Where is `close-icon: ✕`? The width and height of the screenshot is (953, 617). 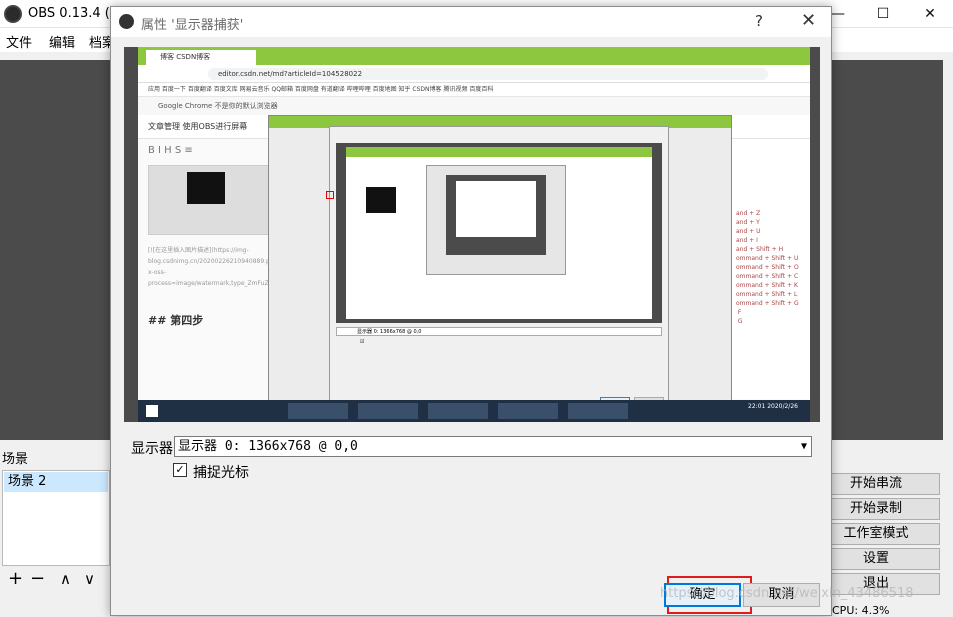
close-icon: ✕ is located at coordinates (930, 14).